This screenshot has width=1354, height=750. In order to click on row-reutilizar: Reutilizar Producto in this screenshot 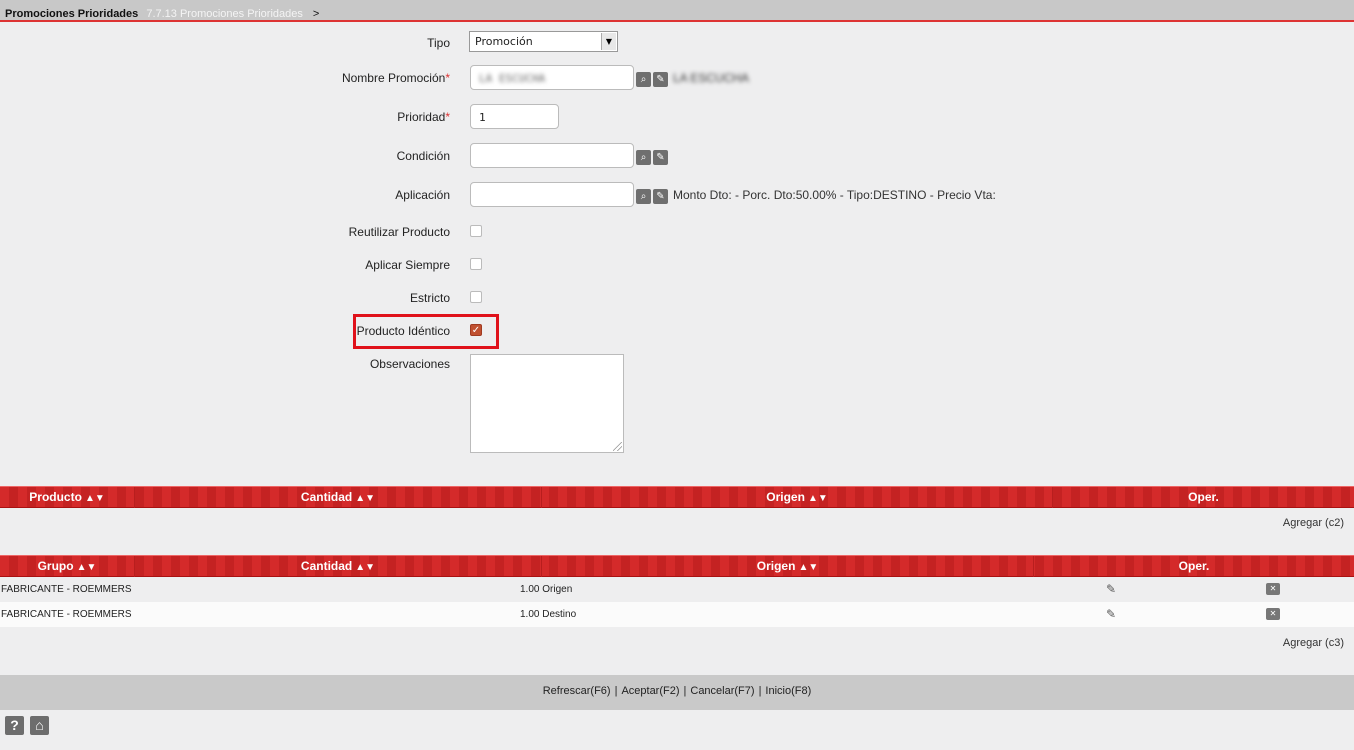, I will do `click(677, 234)`.